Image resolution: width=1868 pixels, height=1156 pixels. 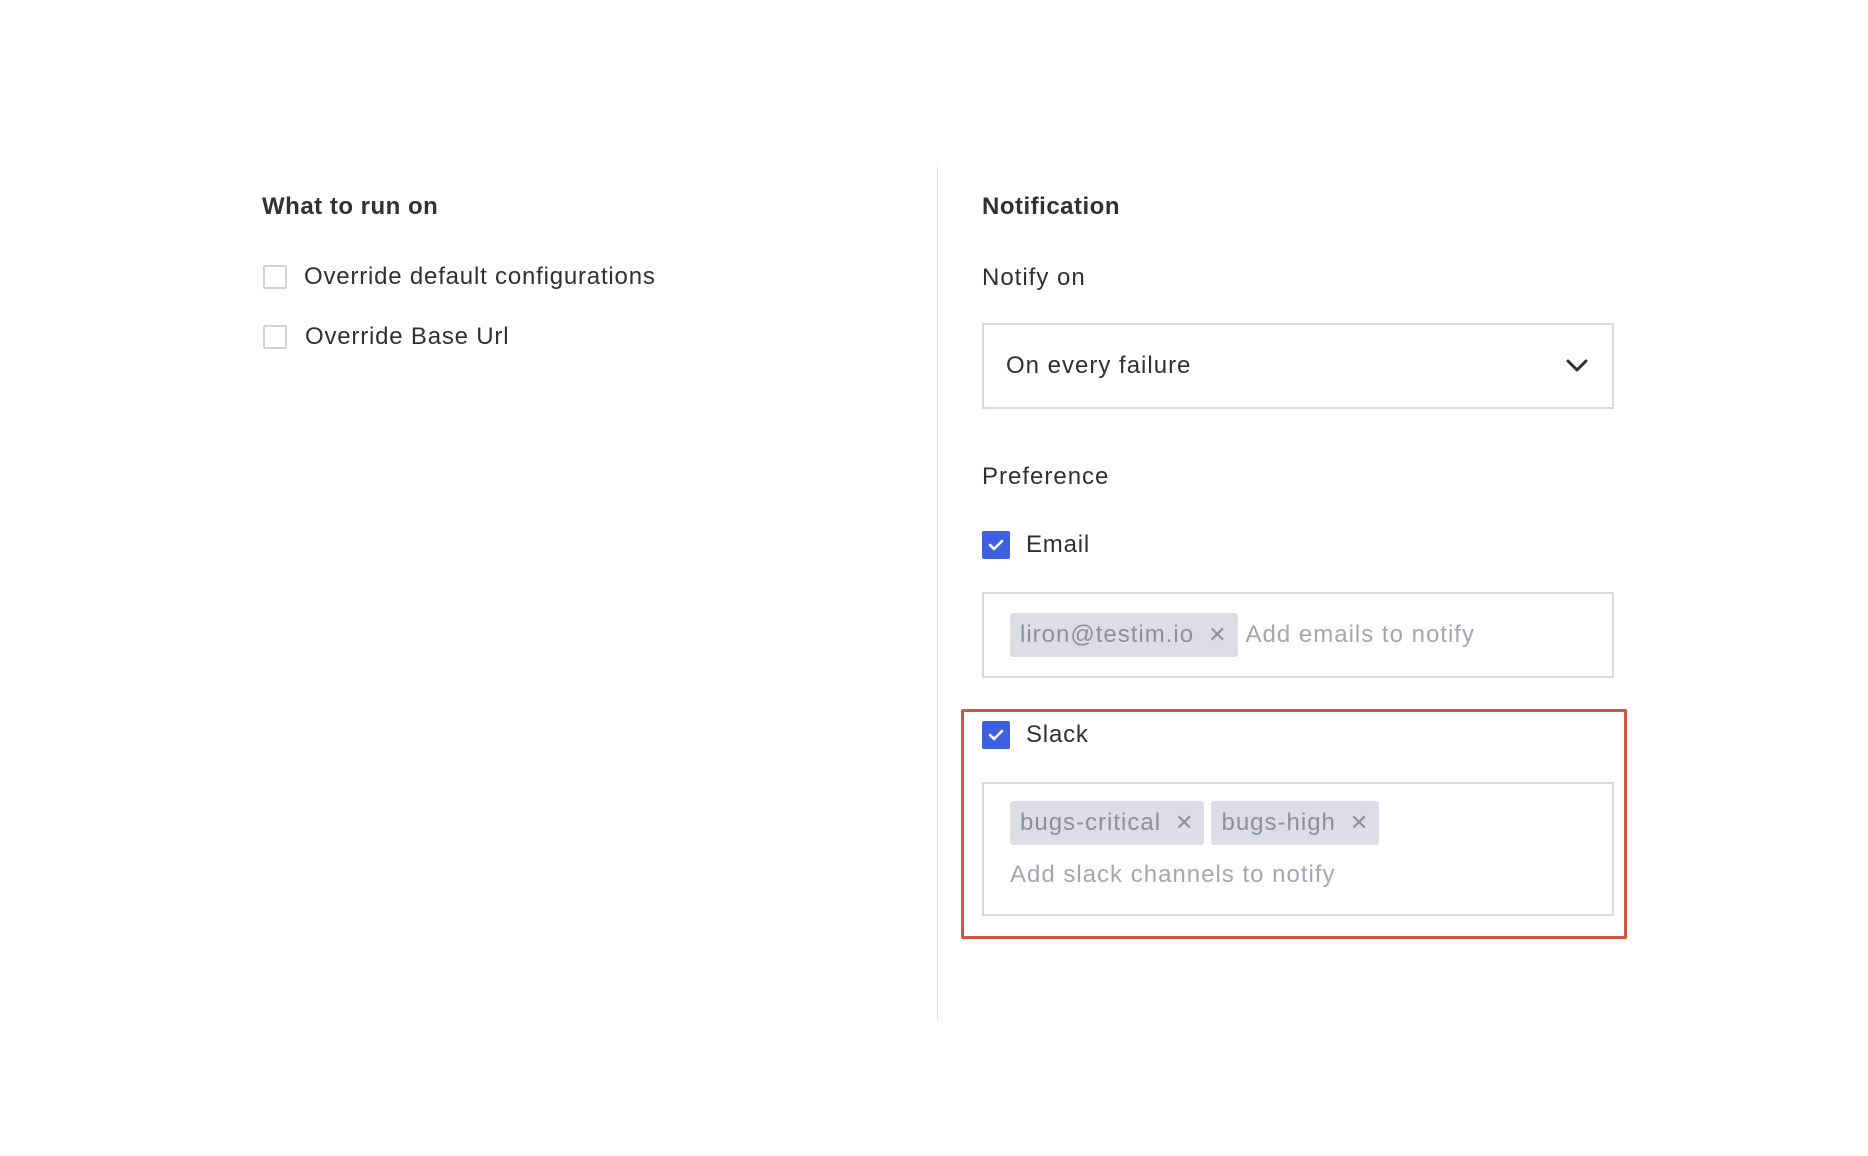 I want to click on notify-on-select: On every failure, so click(x=1298, y=366).